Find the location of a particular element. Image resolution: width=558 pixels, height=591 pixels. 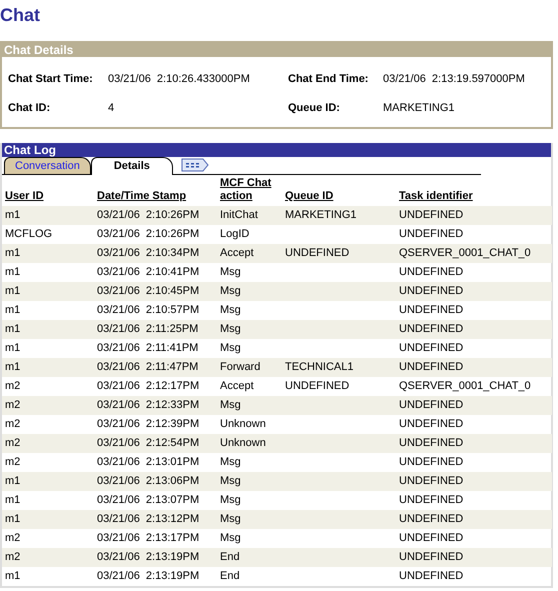

column-header: User ID is located at coordinates (48, 190).